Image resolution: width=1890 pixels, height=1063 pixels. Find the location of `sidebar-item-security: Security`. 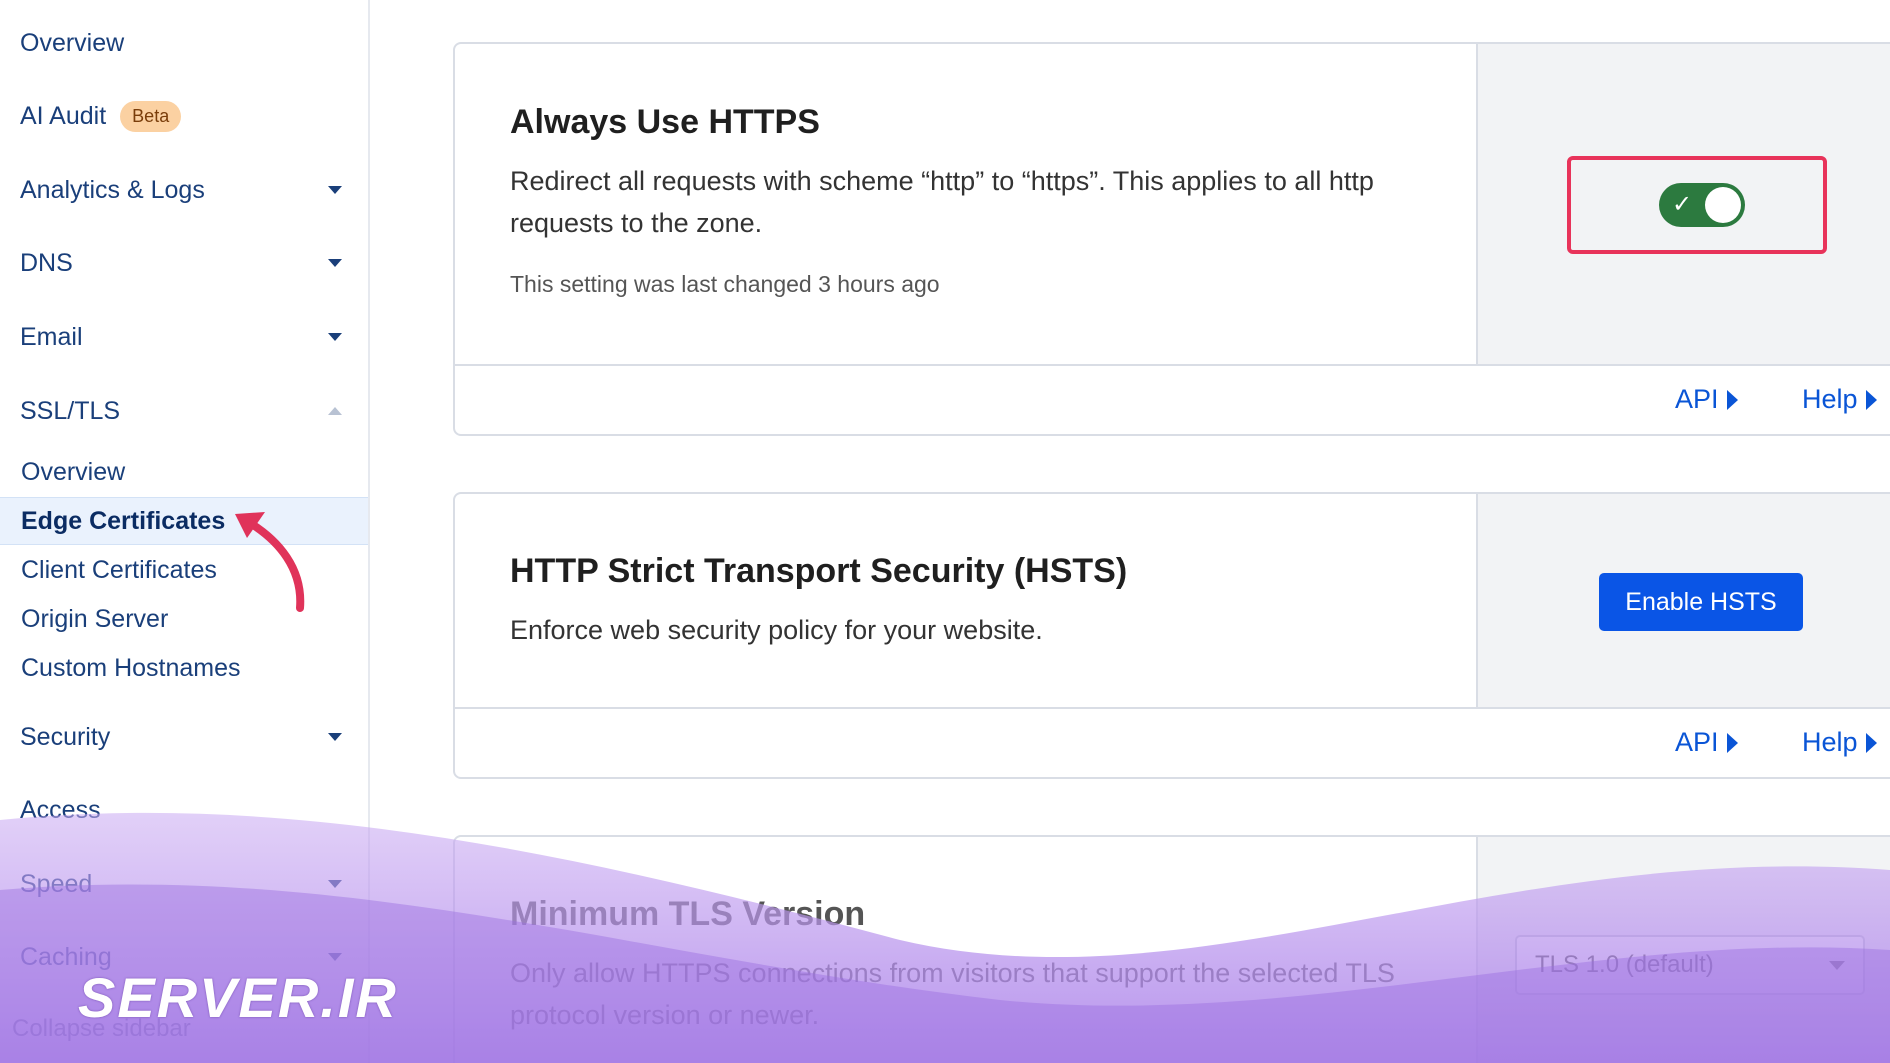

sidebar-item-security: Security is located at coordinates (184, 737).